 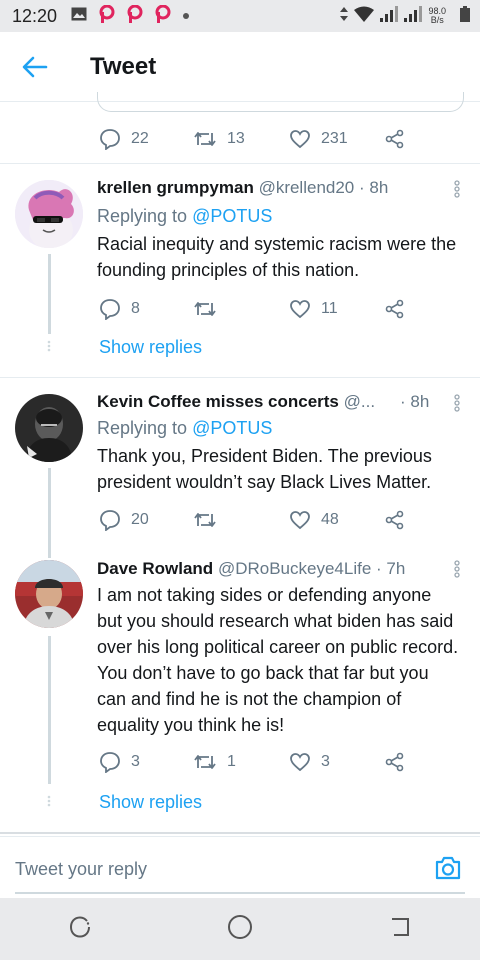 I want to click on tweet-header: Dave Rowland @DRoBuckeye4Life · 7h, so click(x=278, y=569).